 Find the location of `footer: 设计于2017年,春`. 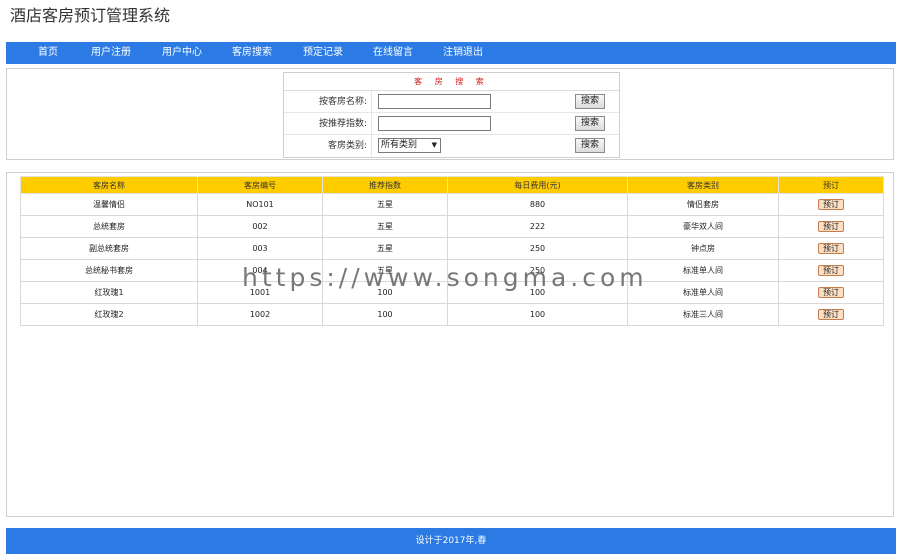

footer: 设计于2017年,春 is located at coordinates (451, 541).